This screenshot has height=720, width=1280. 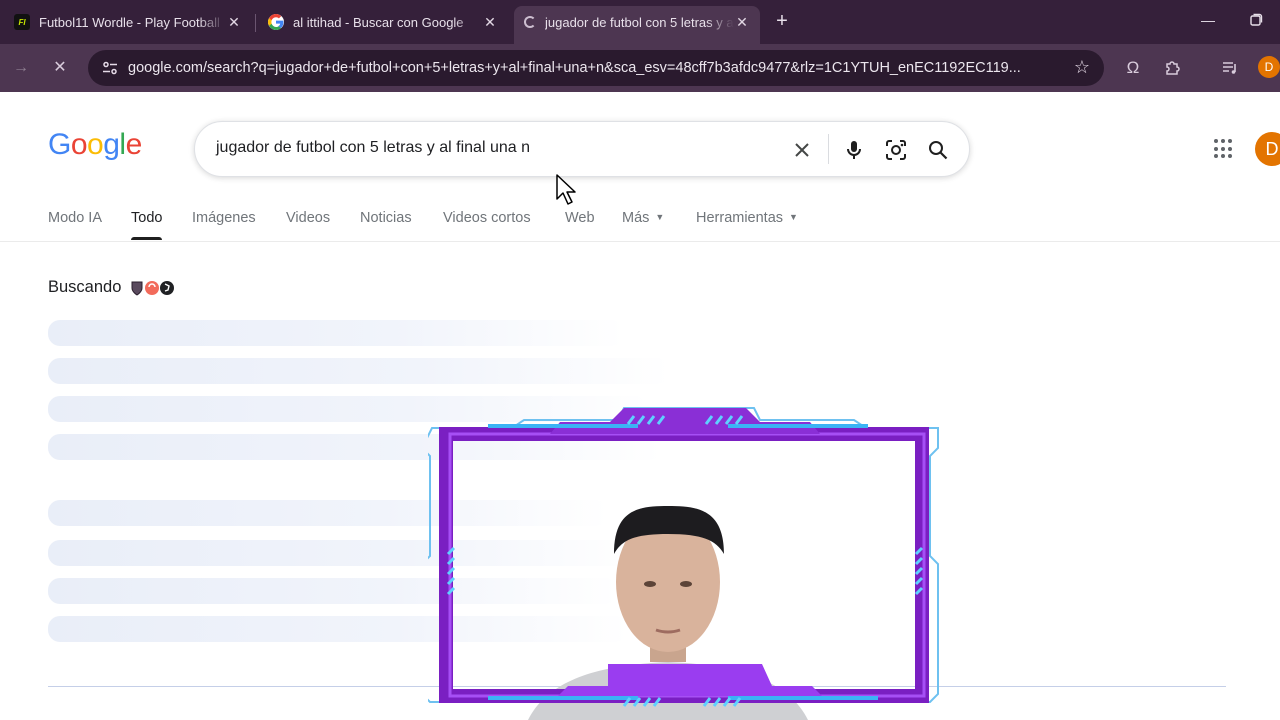 I want to click on clear-search-icon, so click(x=802, y=150).